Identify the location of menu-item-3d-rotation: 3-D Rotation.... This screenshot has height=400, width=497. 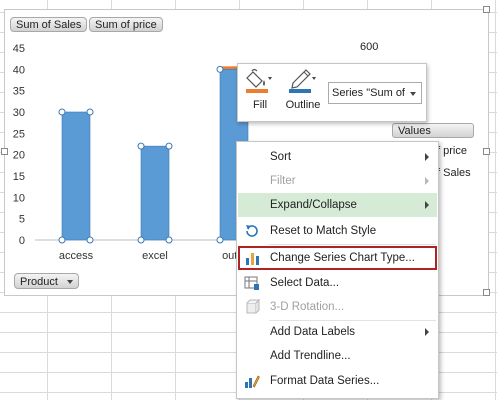
(337, 307).